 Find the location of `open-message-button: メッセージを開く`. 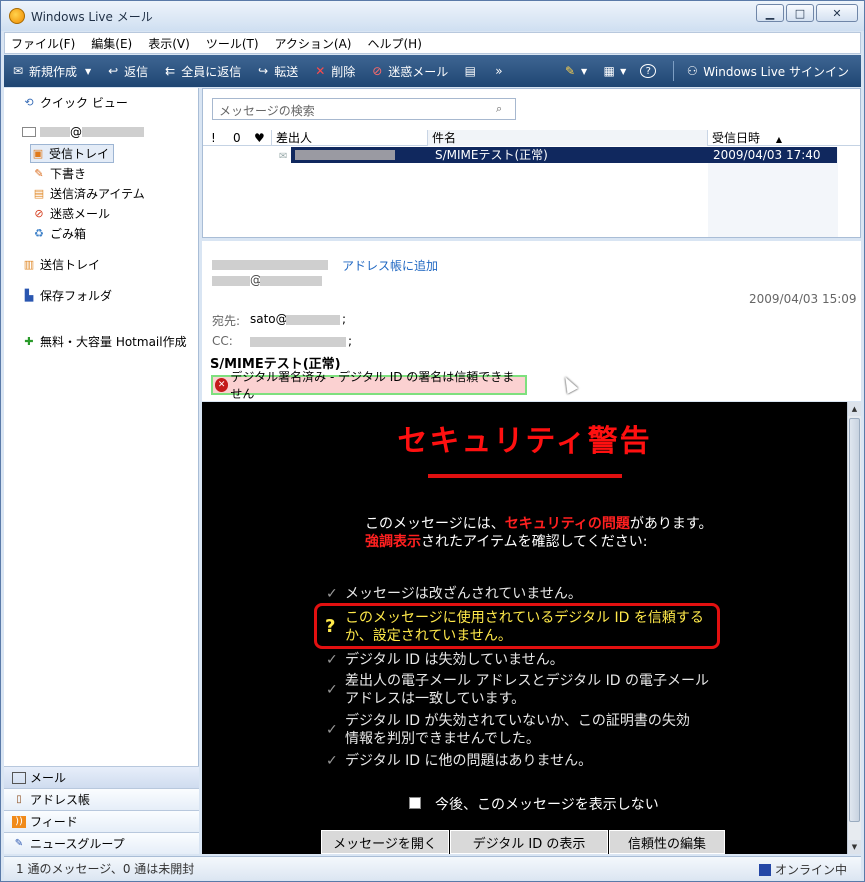

open-message-button: メッセージを開く is located at coordinates (385, 842).